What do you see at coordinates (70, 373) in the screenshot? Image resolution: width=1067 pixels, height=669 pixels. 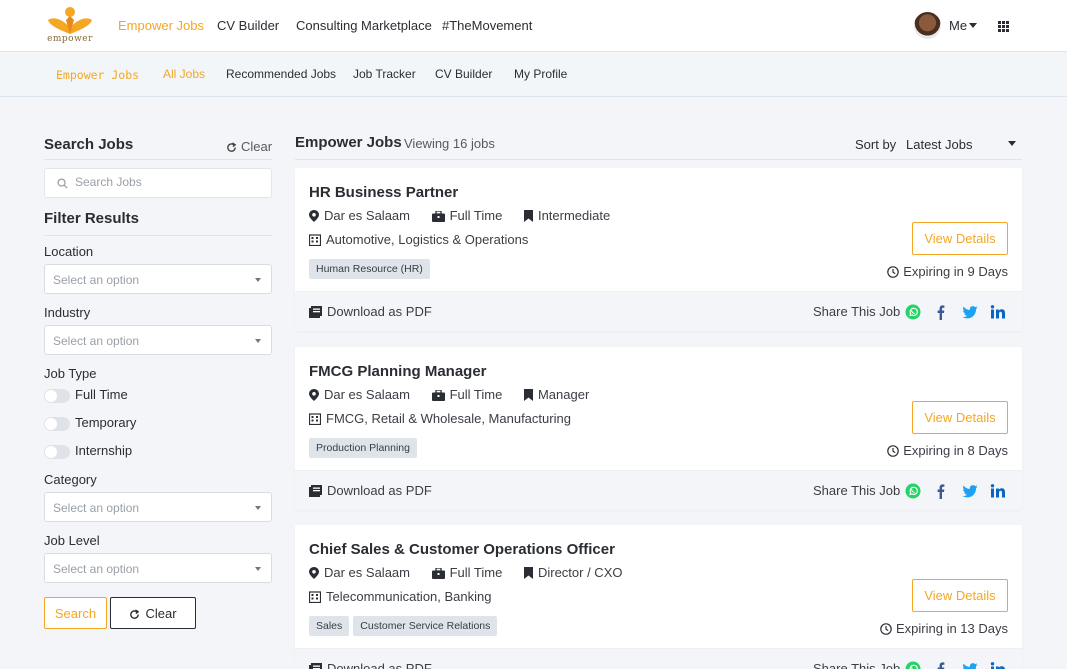 I see `job-type-label: Job Type` at bounding box center [70, 373].